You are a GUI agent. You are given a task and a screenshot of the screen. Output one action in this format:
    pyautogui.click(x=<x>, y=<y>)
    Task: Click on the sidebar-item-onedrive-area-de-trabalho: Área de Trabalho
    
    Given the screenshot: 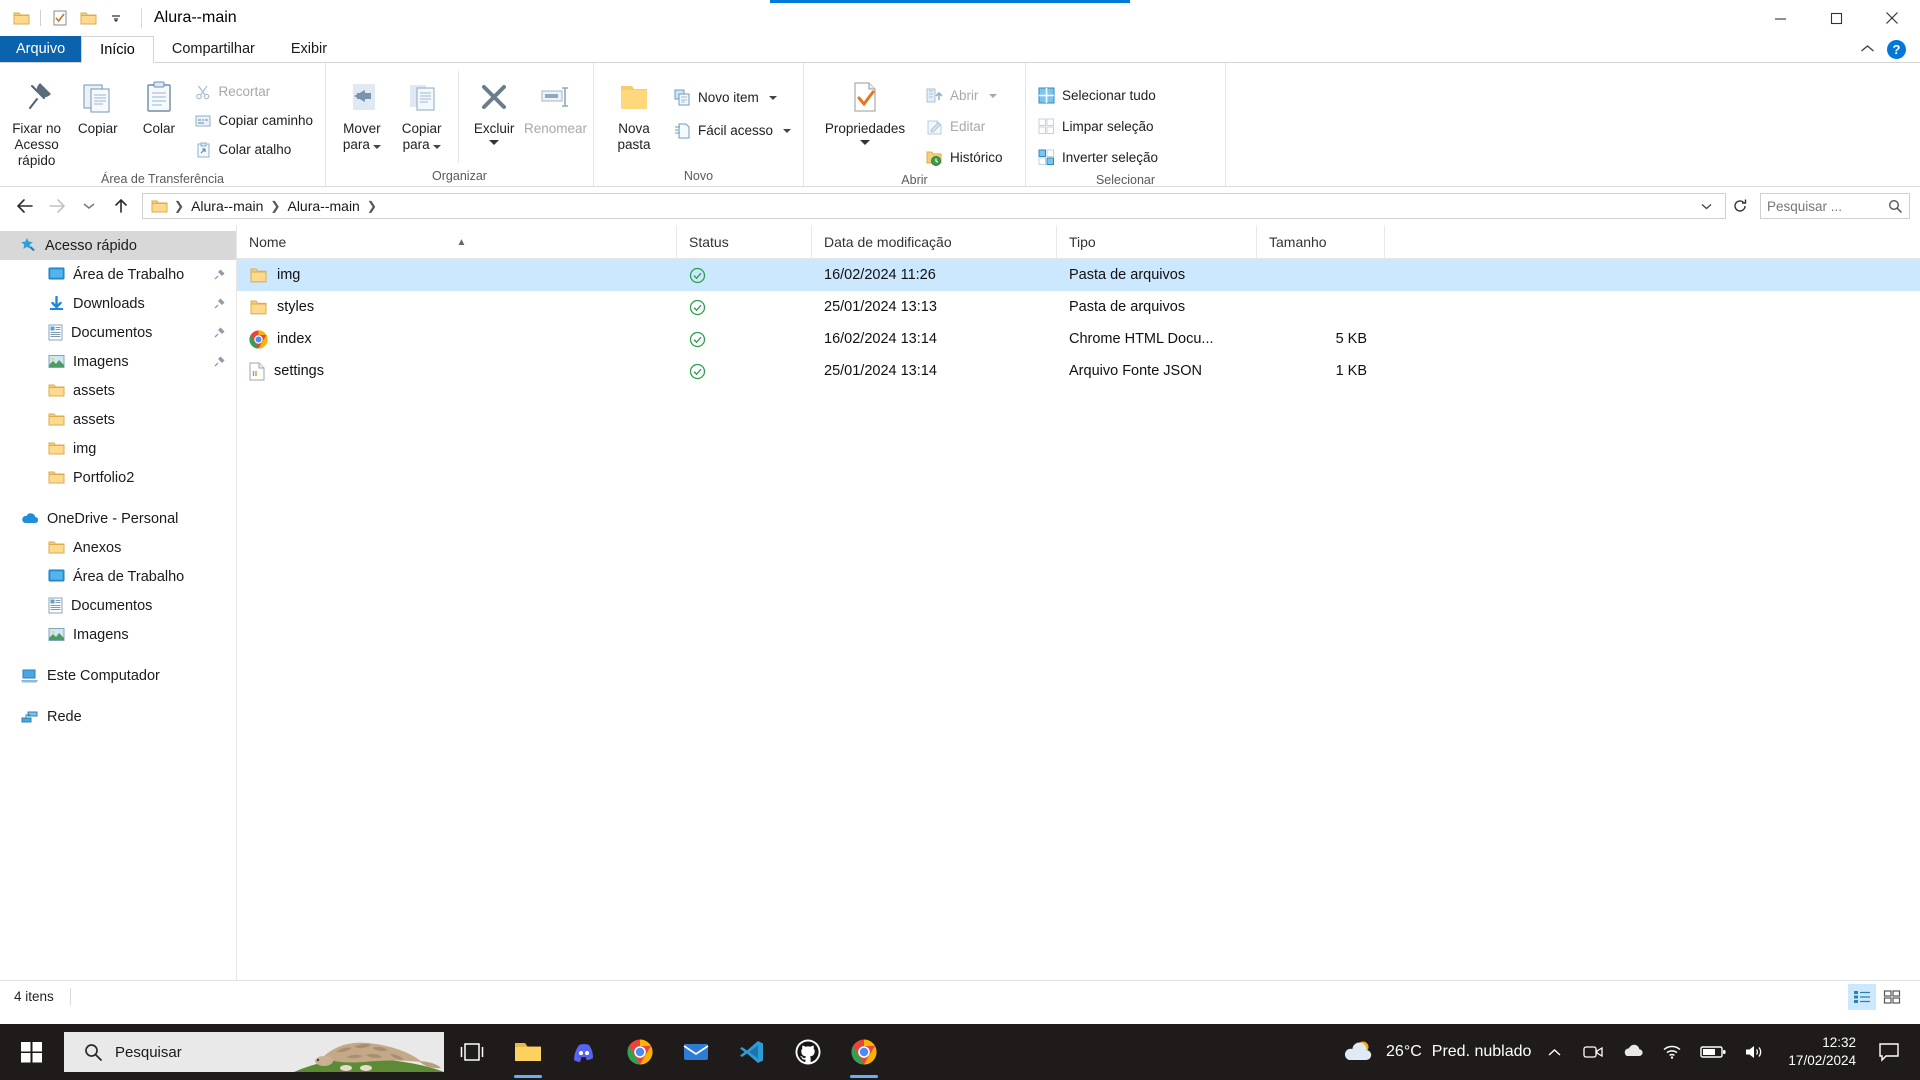 What is the action you would take?
    pyautogui.click(x=118, y=576)
    